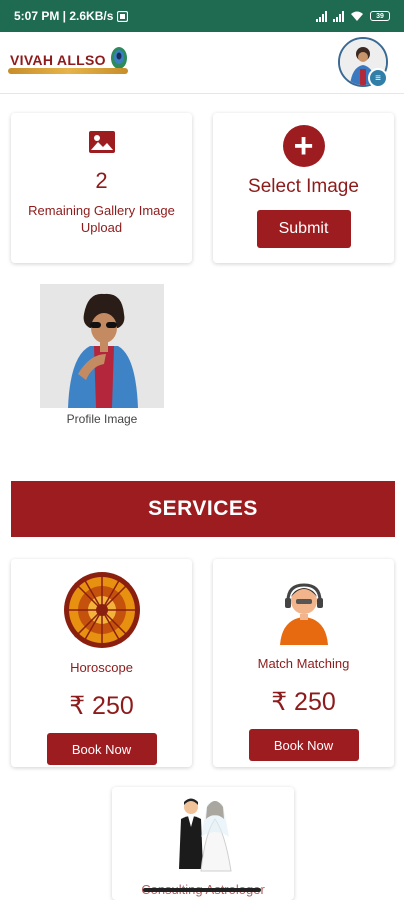 This screenshot has height=900, width=404. What do you see at coordinates (380, 16) in the screenshot?
I see `battery-icon: 39` at bounding box center [380, 16].